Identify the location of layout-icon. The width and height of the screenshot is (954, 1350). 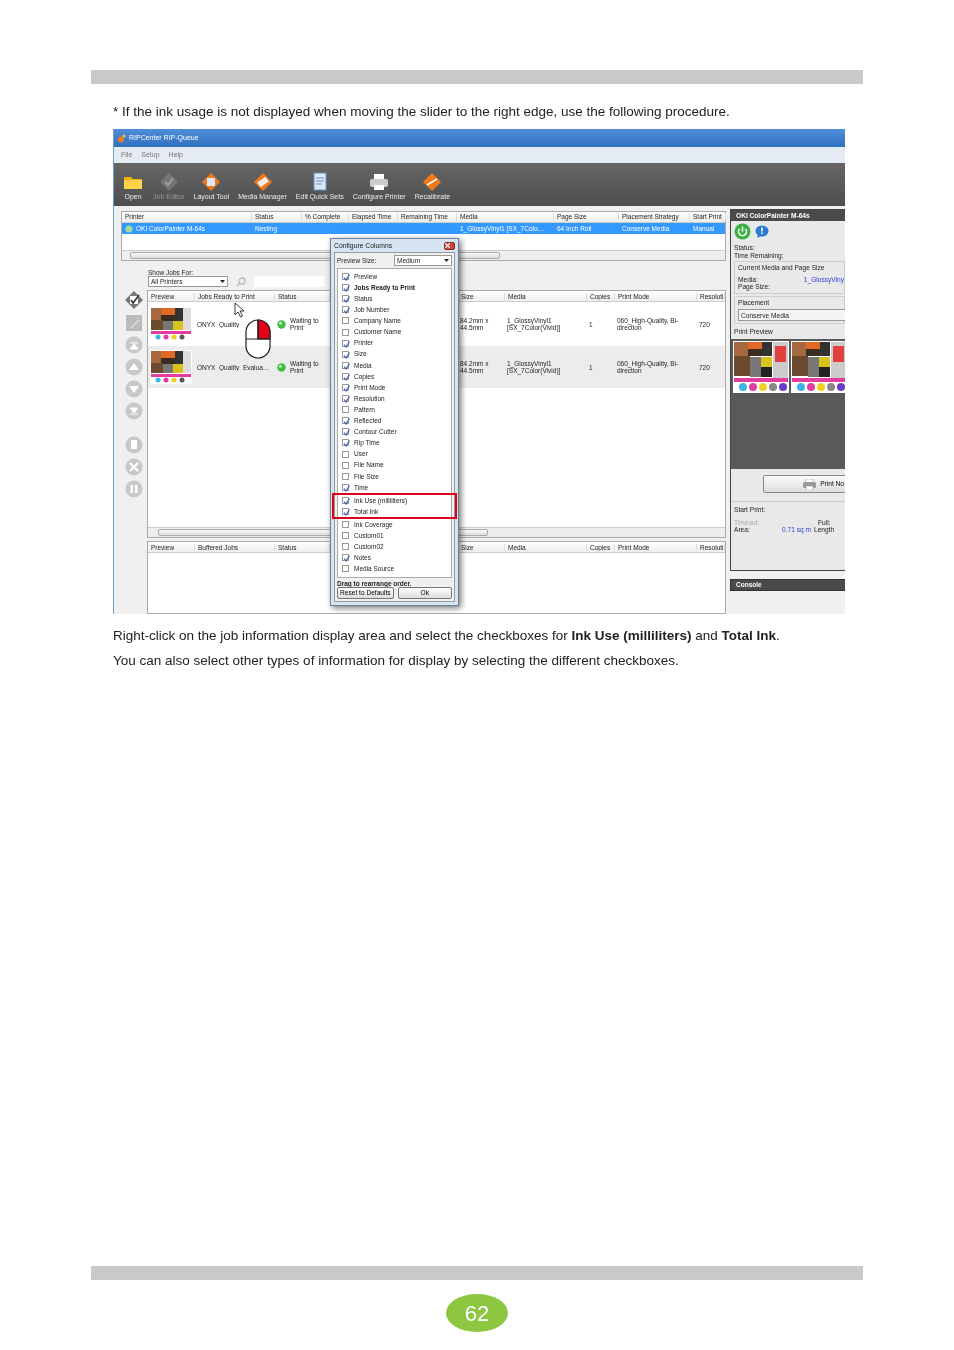
(211, 181).